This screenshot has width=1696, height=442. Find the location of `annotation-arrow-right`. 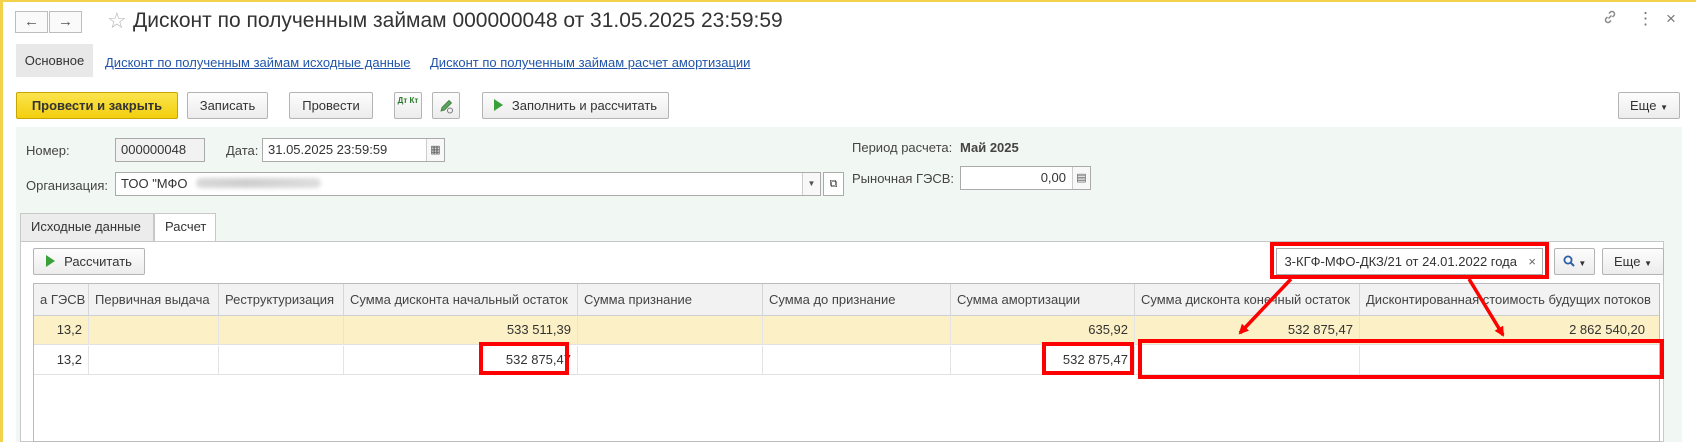

annotation-arrow-right is located at coordinates (1486, 307).